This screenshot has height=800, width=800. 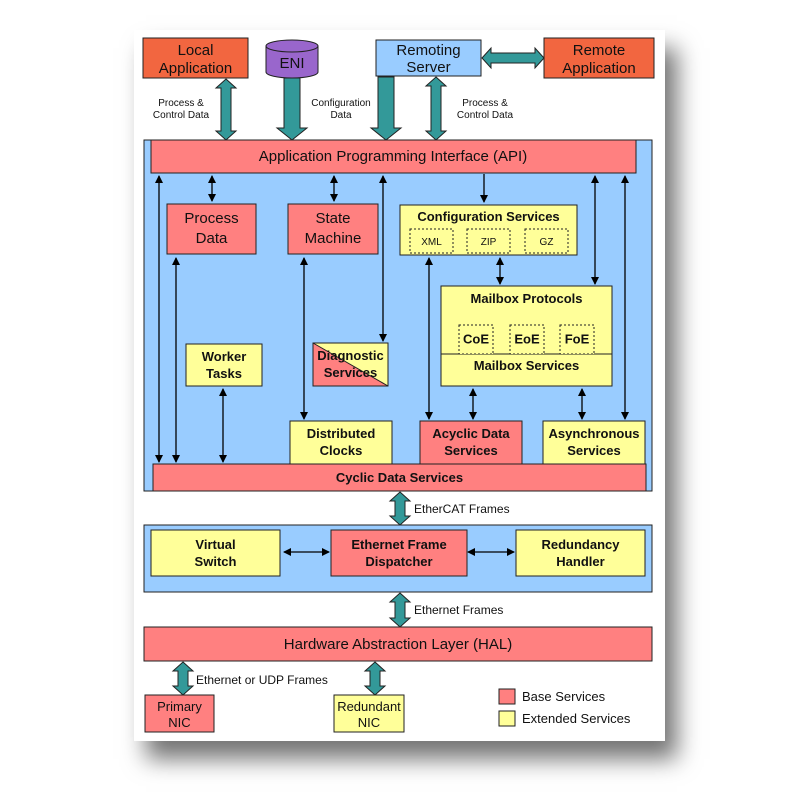 I want to click on ethernet-frames-label: Ethernet Frames, so click(x=458, y=610).